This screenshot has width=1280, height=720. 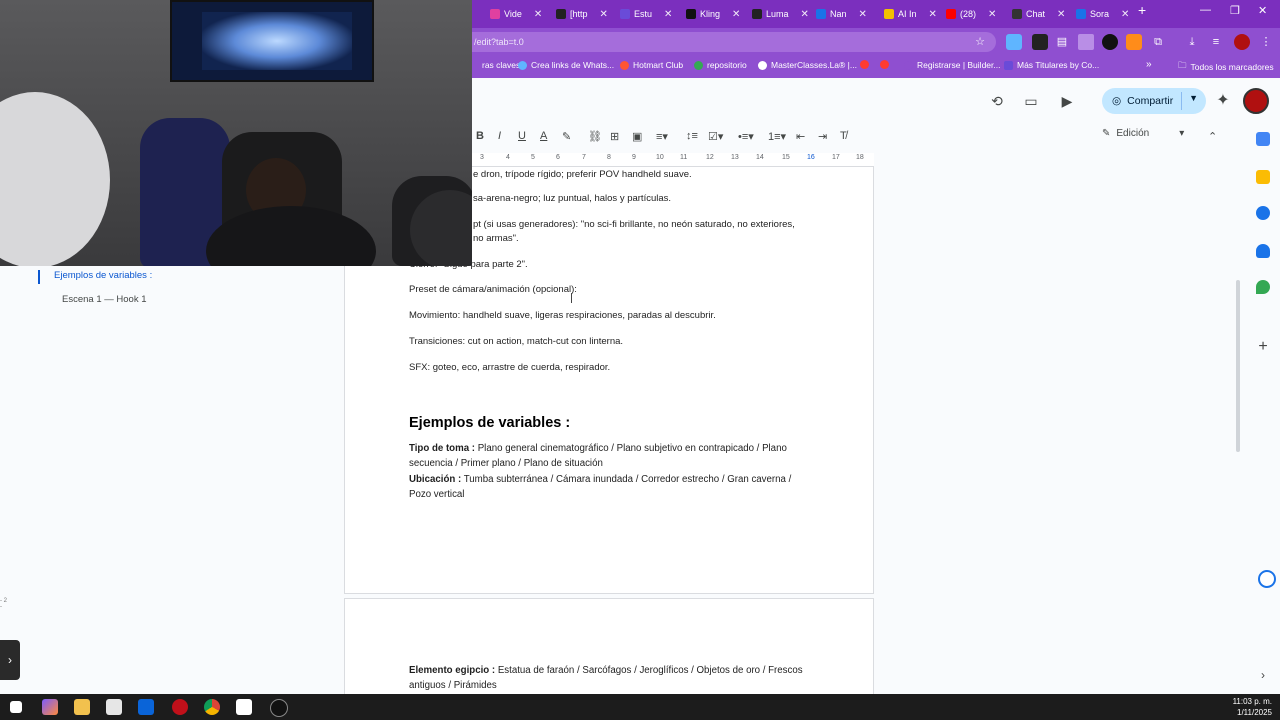 What do you see at coordinates (516, 14) in the screenshot?
I see `browser-tab: Vide ✕` at bounding box center [516, 14].